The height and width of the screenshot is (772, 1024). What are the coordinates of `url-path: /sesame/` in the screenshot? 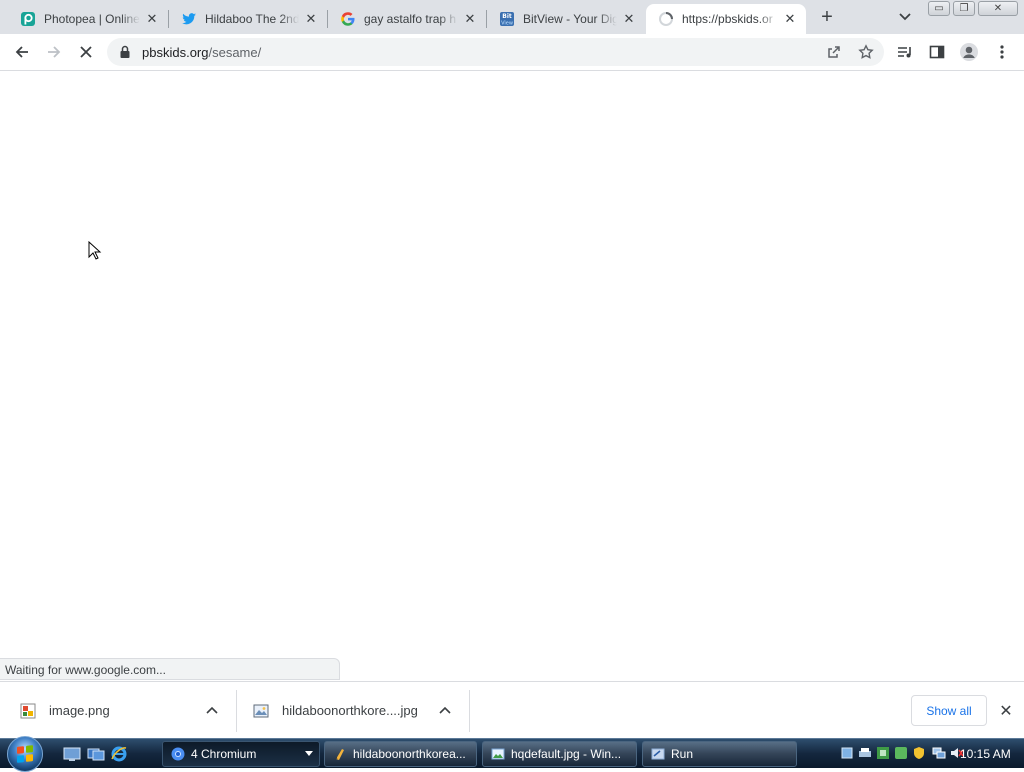 It's located at (235, 52).